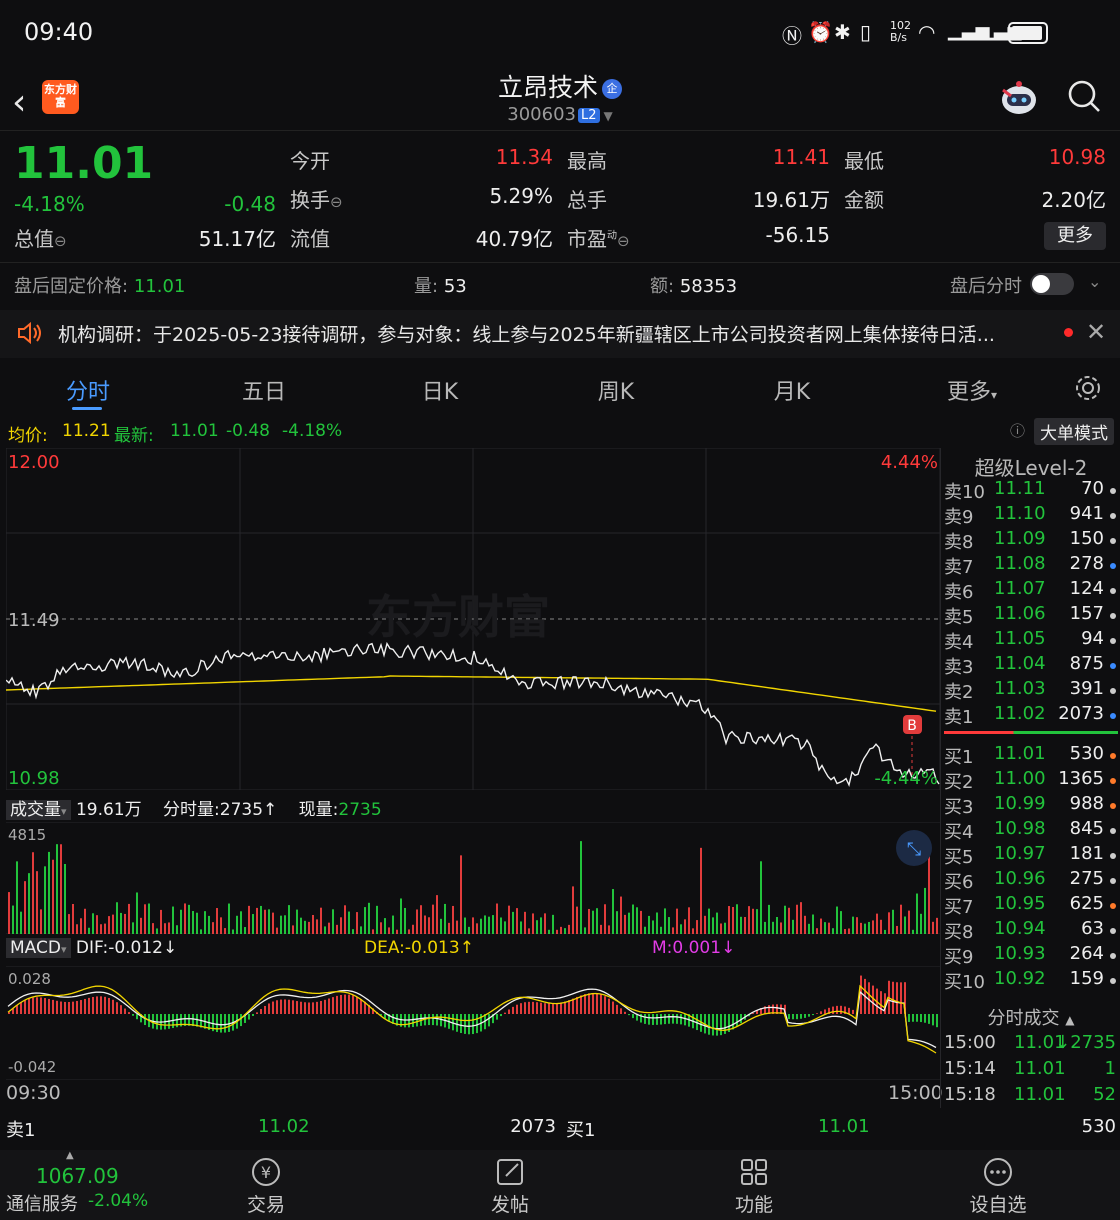 Image resolution: width=1120 pixels, height=1220 pixels. Describe the element at coordinates (191, 810) in the screenshot. I see `tick-volume-label: 分时量:` at that location.